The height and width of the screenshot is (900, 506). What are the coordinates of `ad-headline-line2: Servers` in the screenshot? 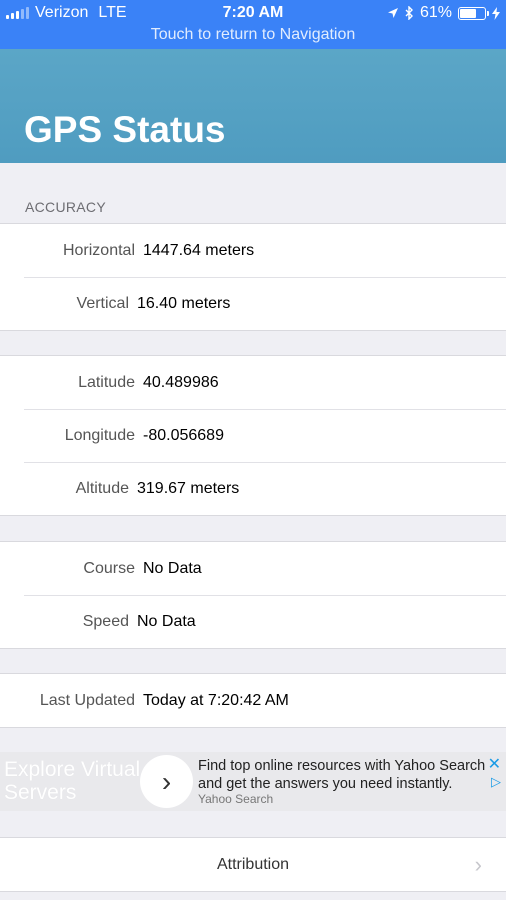 It's located at (40, 792).